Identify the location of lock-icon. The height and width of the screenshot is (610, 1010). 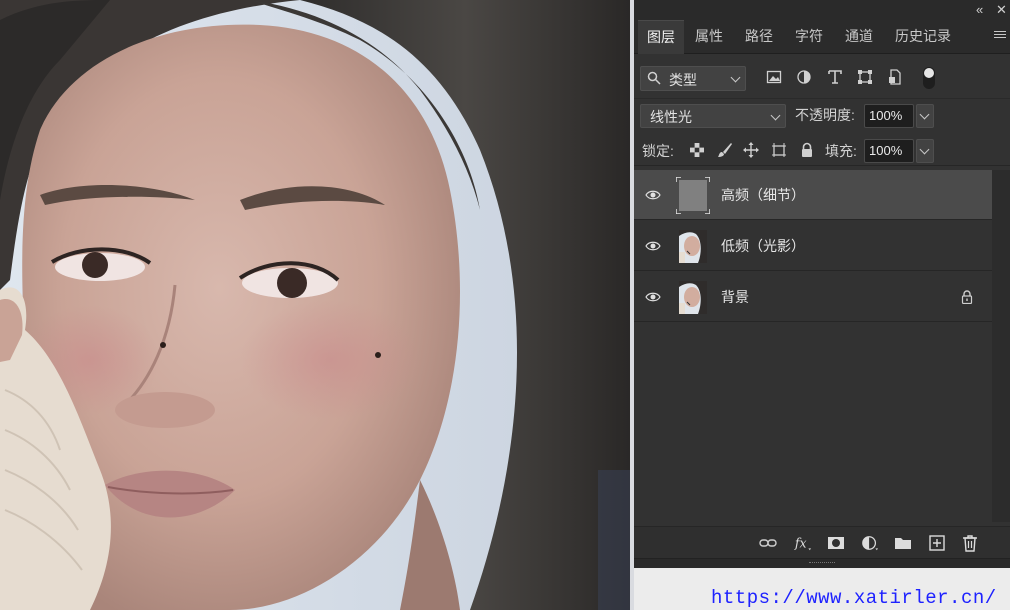
(967, 297).